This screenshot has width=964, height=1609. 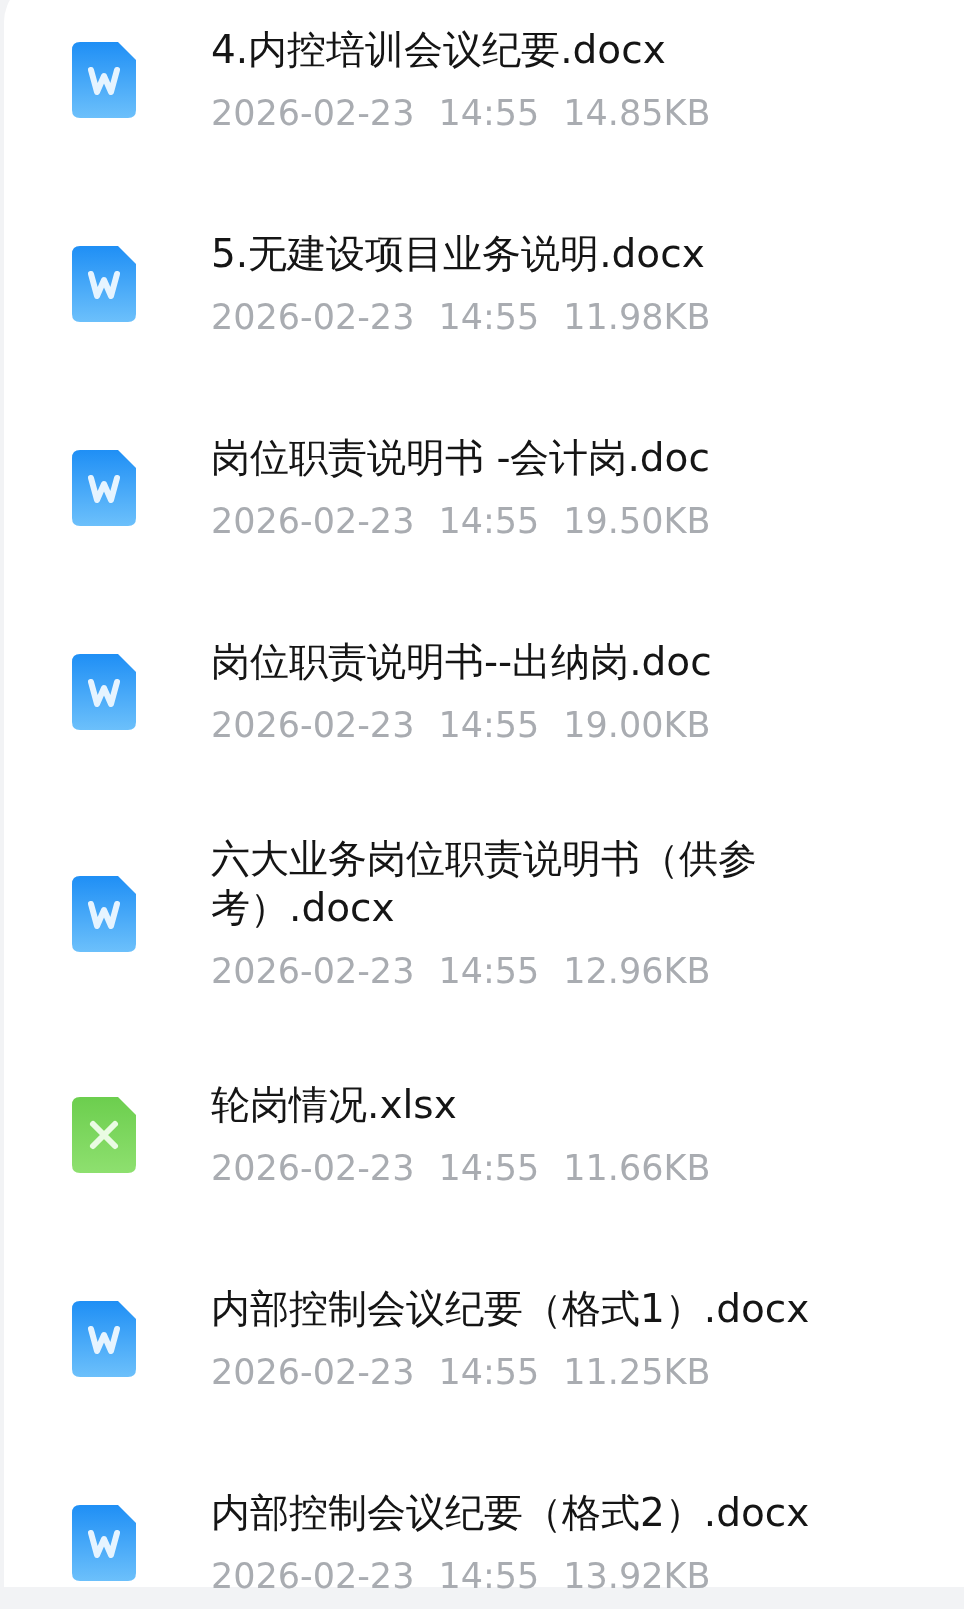 I want to click on file-size: 11.66KB, so click(x=637, y=1168).